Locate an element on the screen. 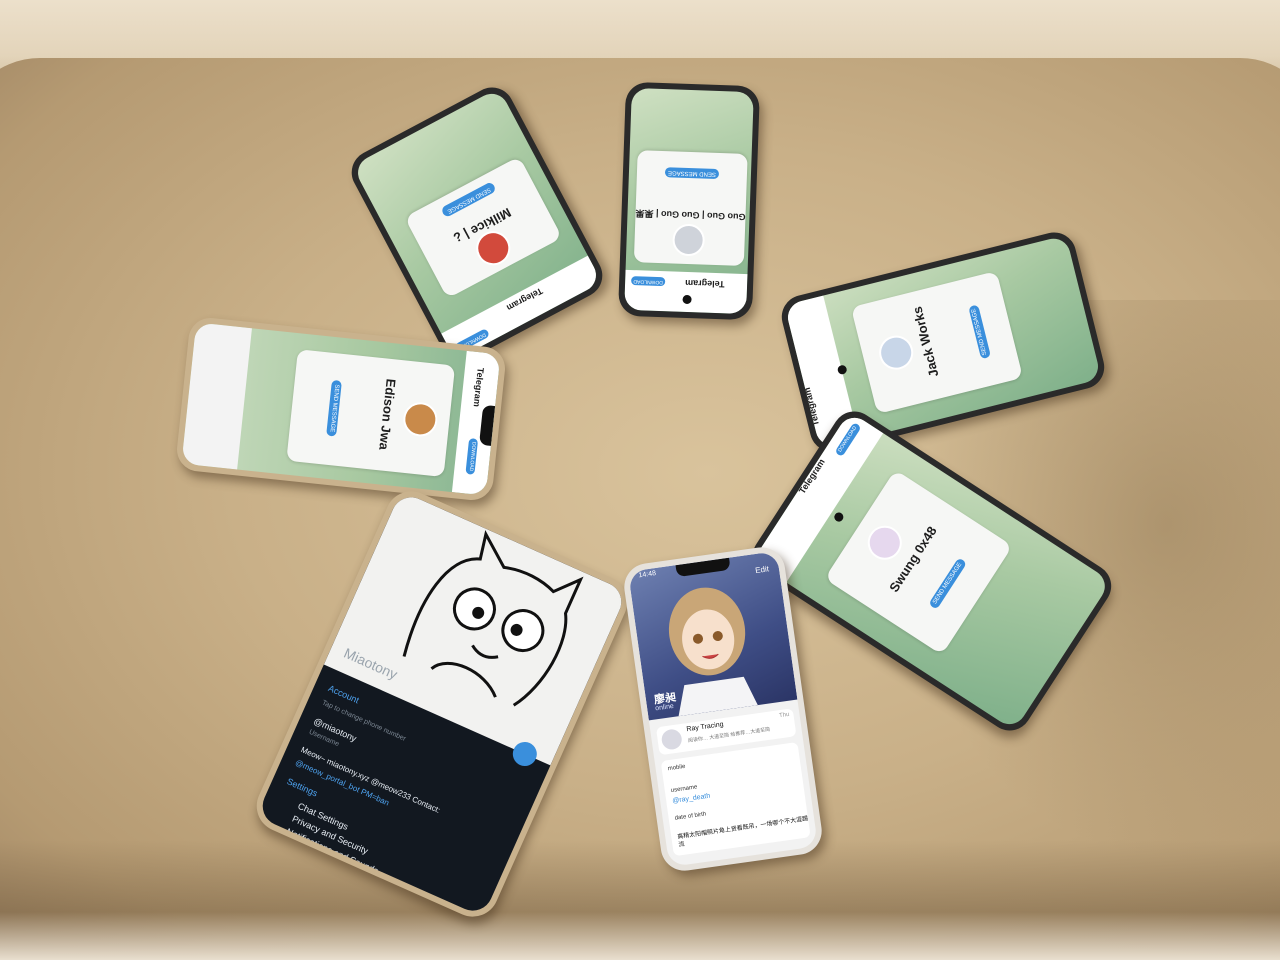 The image size is (1280, 960). section-account: Account is located at coordinates (343, 694).